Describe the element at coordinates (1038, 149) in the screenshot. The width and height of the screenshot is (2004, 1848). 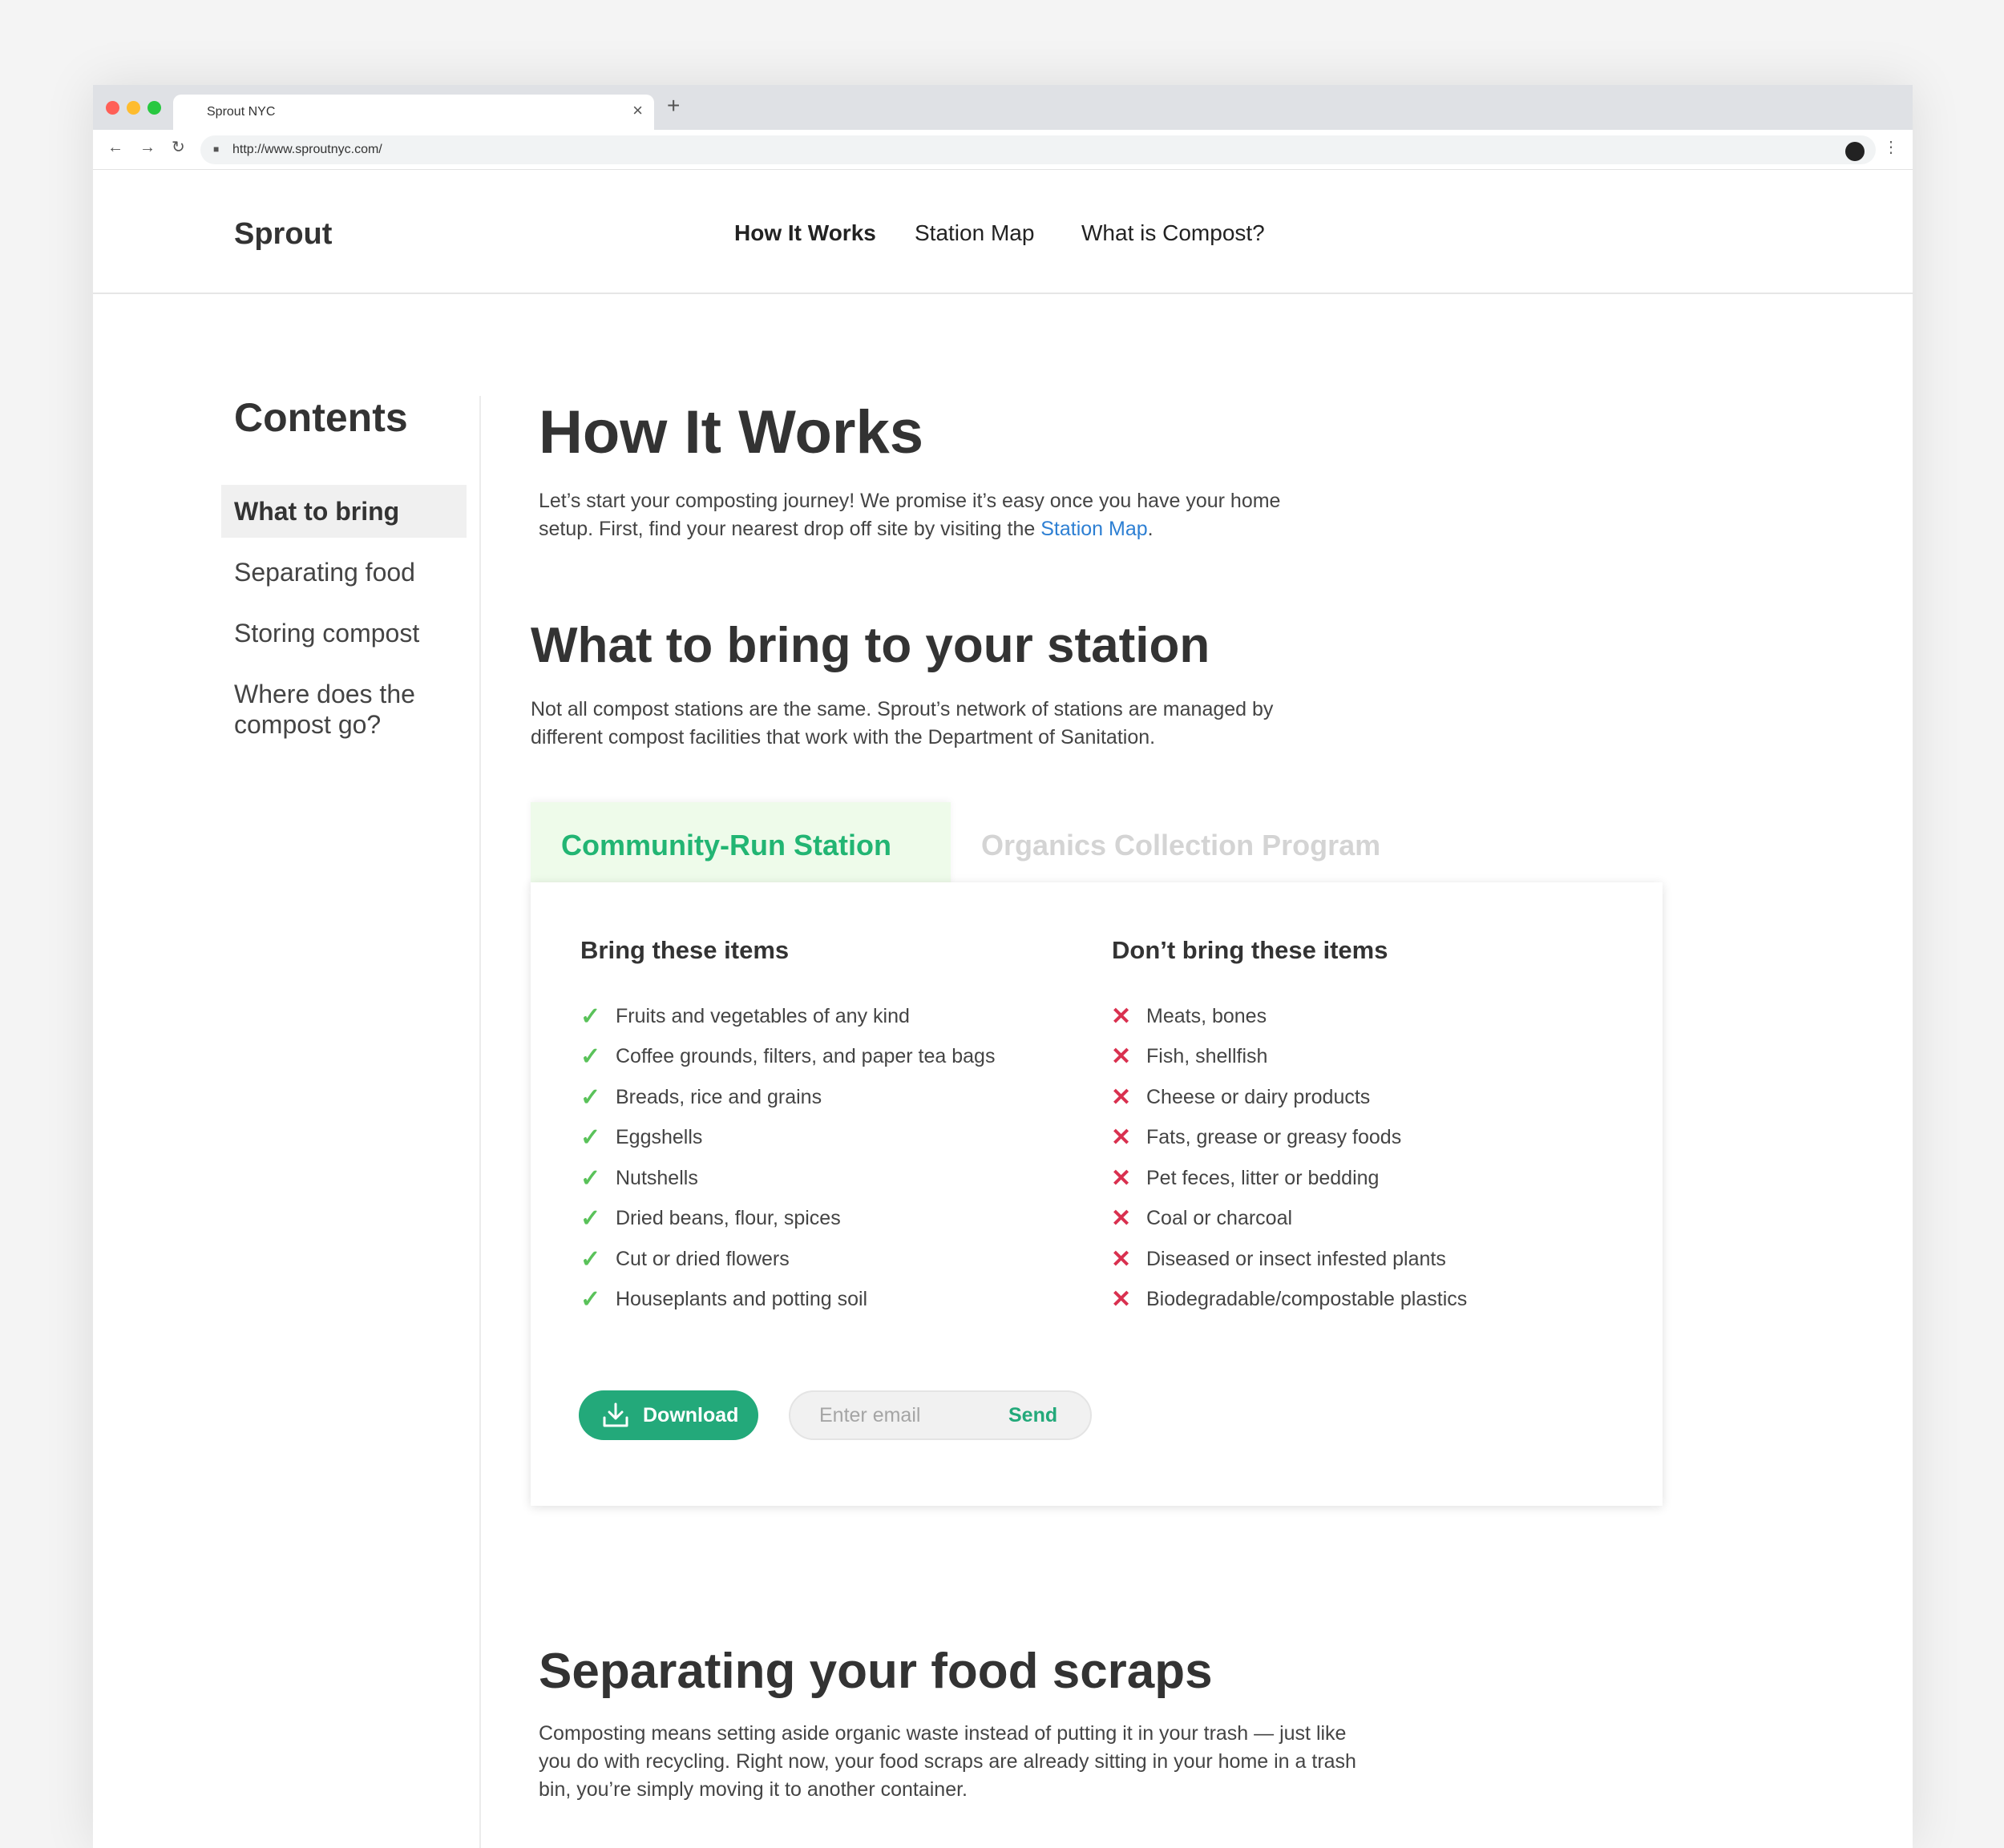
I see `address-bar: ■ http://www.sproutnyc.com/ ☆` at that location.